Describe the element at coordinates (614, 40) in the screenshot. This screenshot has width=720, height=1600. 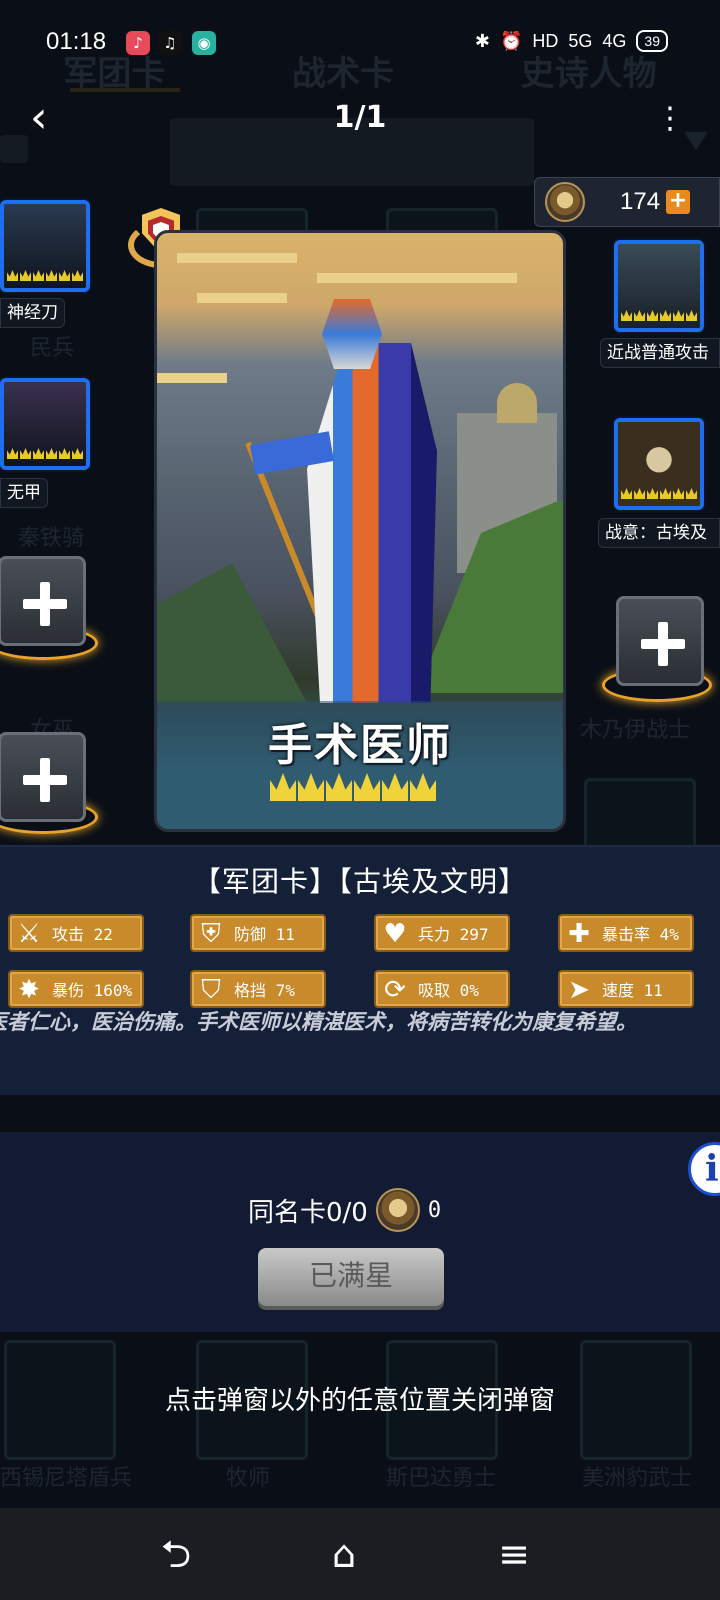
I see `signal-4g: 4G` at that location.